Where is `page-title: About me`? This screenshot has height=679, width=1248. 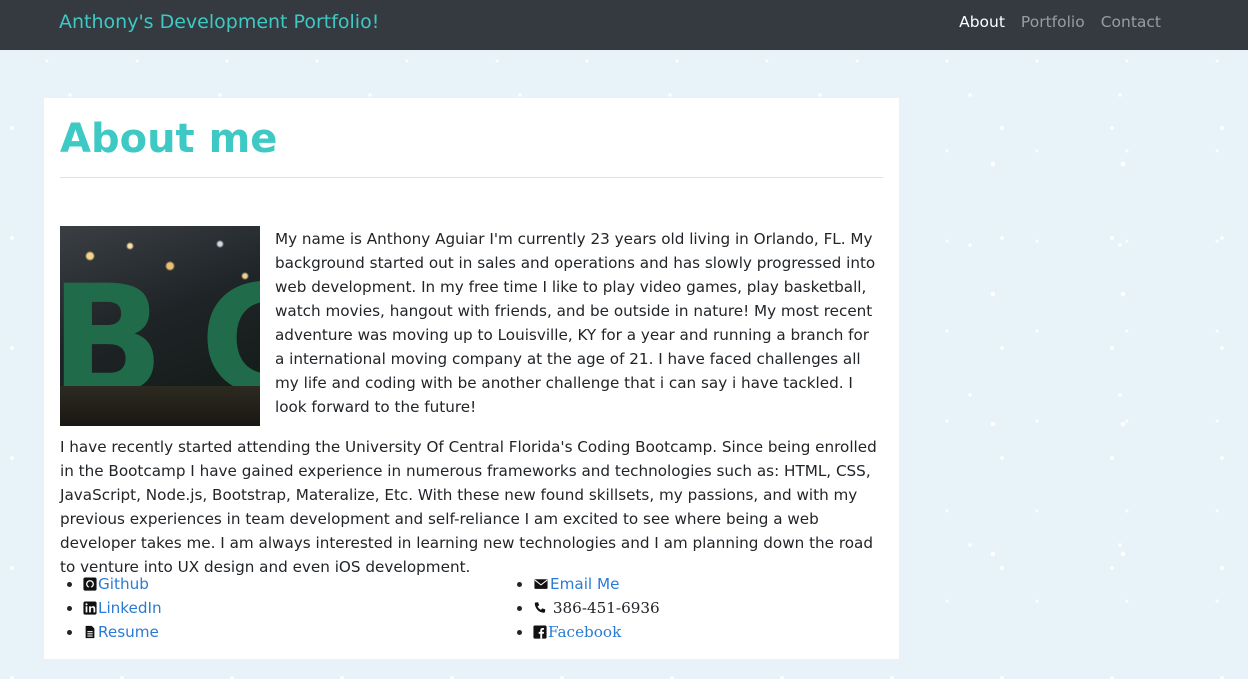
page-title: About me is located at coordinates (169, 139).